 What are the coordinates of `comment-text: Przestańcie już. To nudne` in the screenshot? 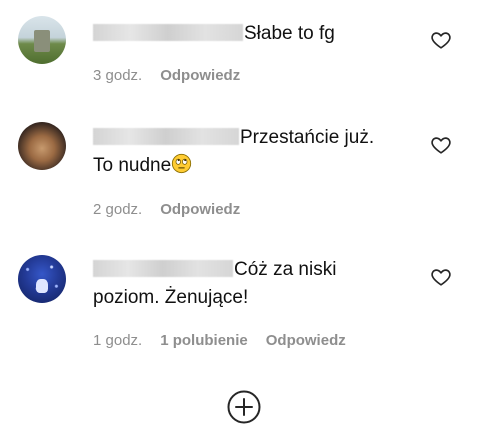 It's located at (248, 152).